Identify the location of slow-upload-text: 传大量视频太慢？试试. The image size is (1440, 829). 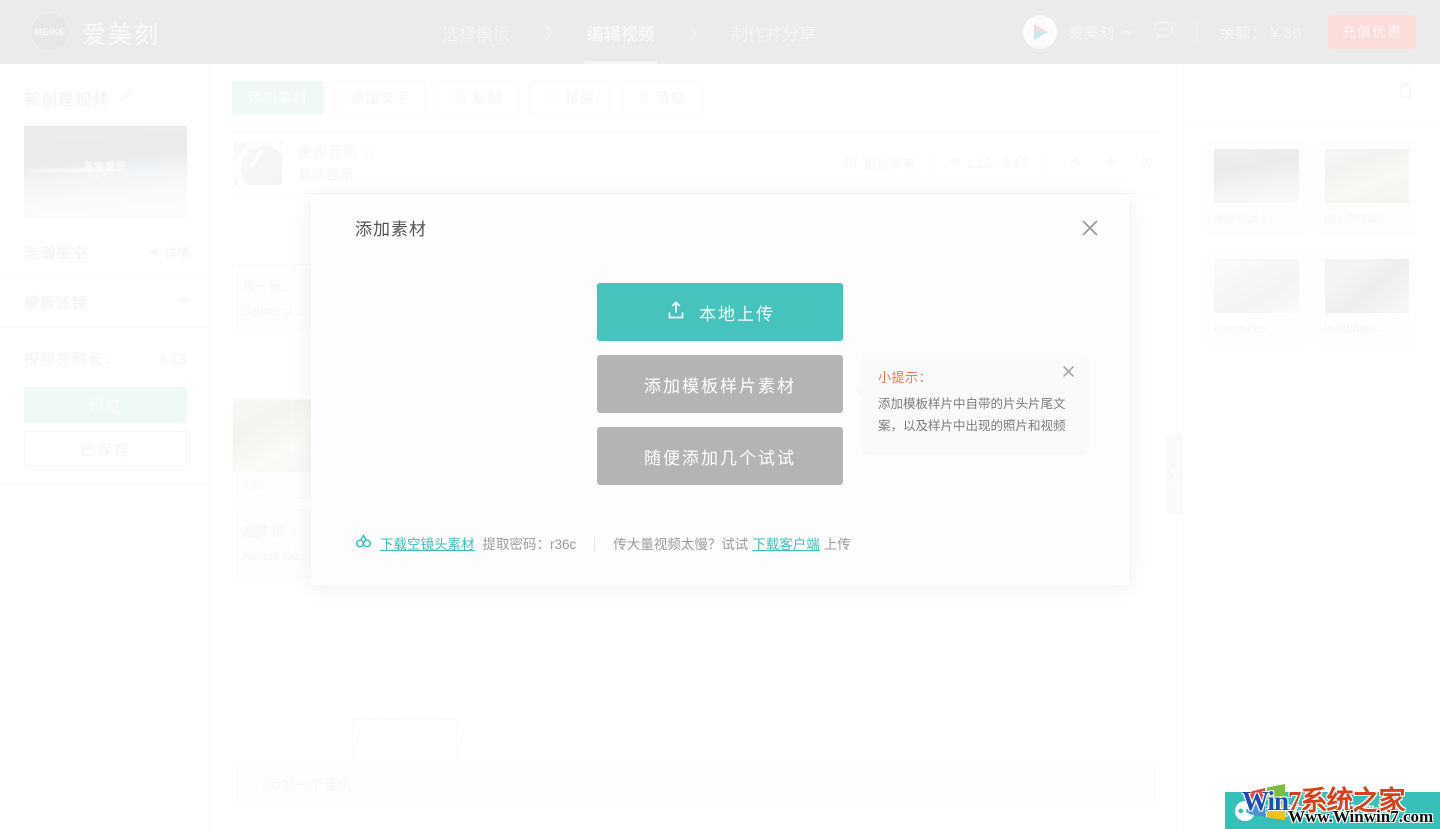
(681, 544).